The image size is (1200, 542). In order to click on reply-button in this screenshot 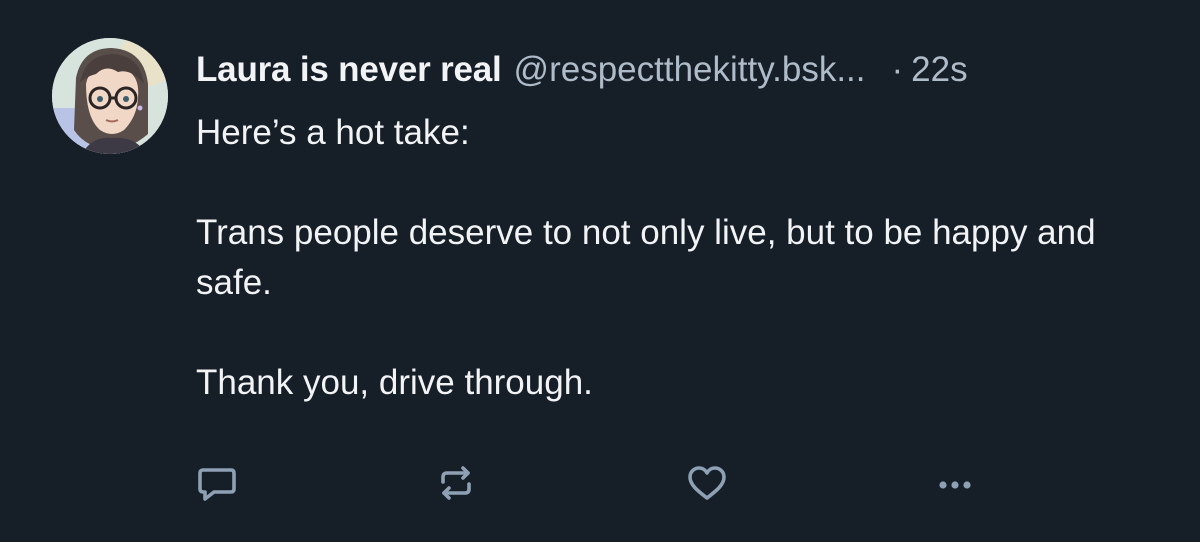, I will do `click(217, 483)`.